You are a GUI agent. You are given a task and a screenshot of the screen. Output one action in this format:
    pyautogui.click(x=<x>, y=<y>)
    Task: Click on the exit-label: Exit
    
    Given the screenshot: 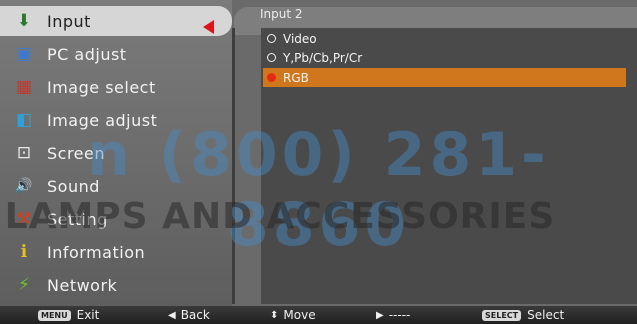 What is the action you would take?
    pyautogui.click(x=88, y=315)
    